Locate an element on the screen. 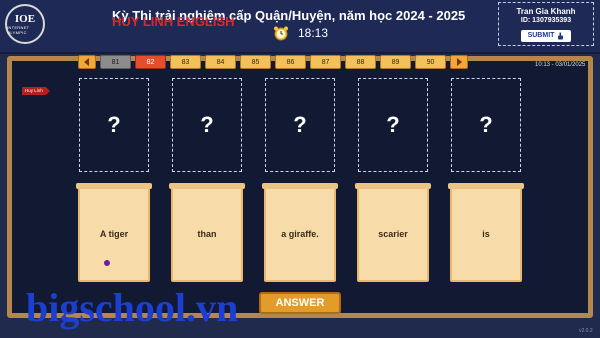 The height and width of the screenshot is (338, 600). answer-slot-4: ? is located at coordinates (393, 125).